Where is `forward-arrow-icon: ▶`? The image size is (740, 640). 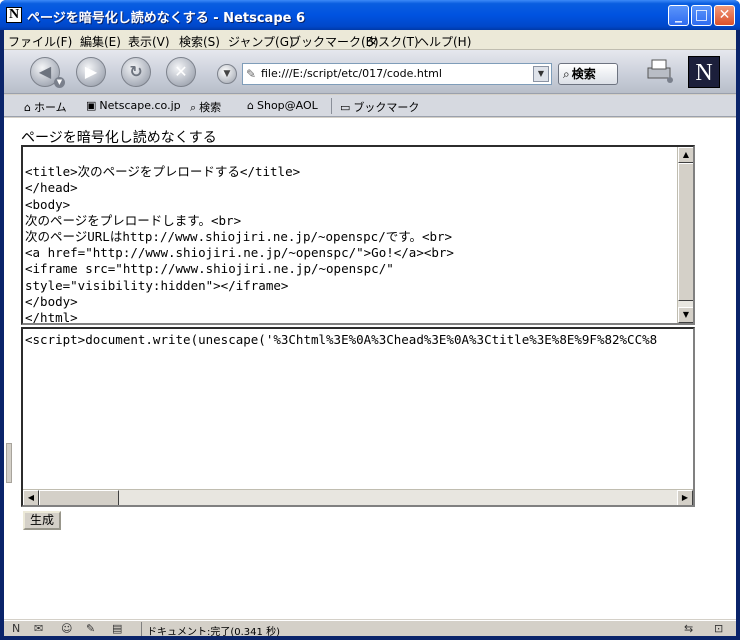
forward-arrow-icon: ▶ is located at coordinates (91, 71).